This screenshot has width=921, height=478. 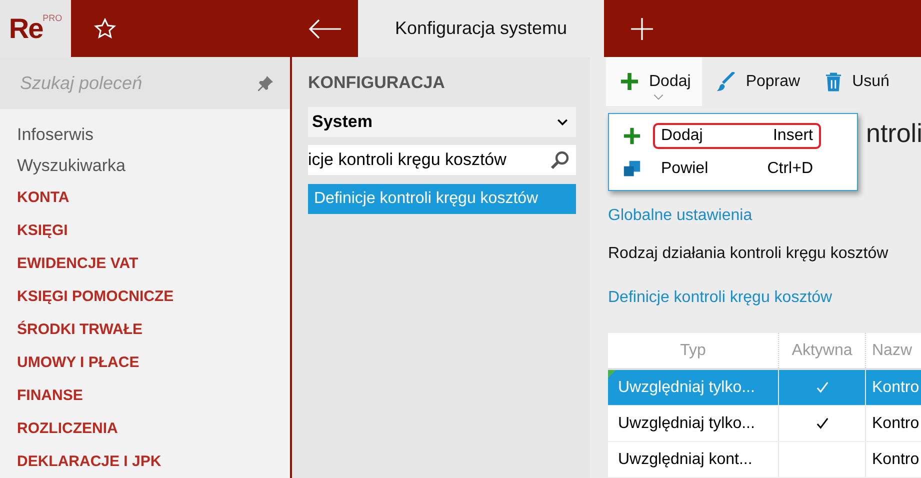 I want to click on module-menu-item: DEKLARACJE I JPK, so click(x=153, y=461).